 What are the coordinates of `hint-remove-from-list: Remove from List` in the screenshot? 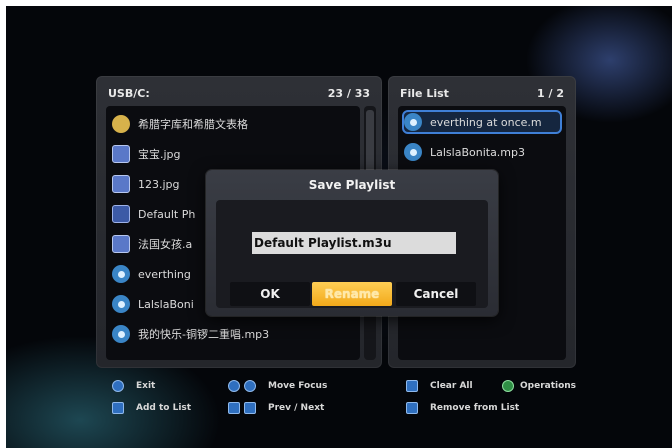 It's located at (462, 408).